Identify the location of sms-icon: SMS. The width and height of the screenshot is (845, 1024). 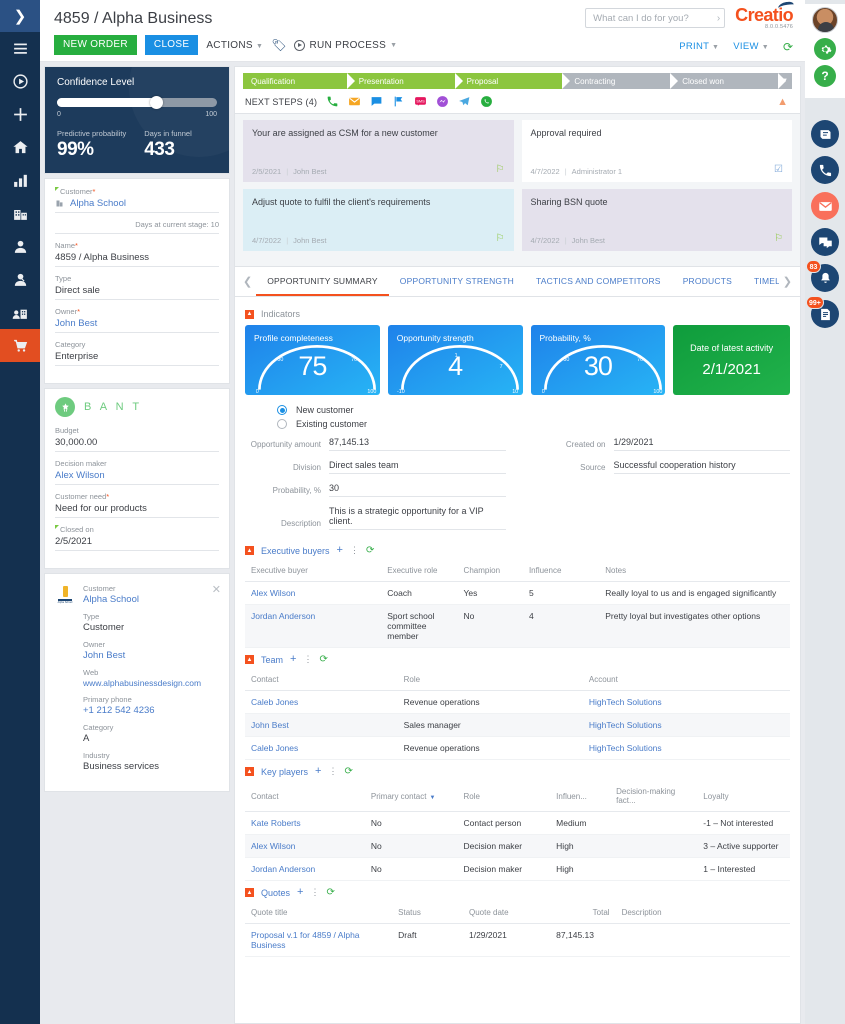
(420, 101).